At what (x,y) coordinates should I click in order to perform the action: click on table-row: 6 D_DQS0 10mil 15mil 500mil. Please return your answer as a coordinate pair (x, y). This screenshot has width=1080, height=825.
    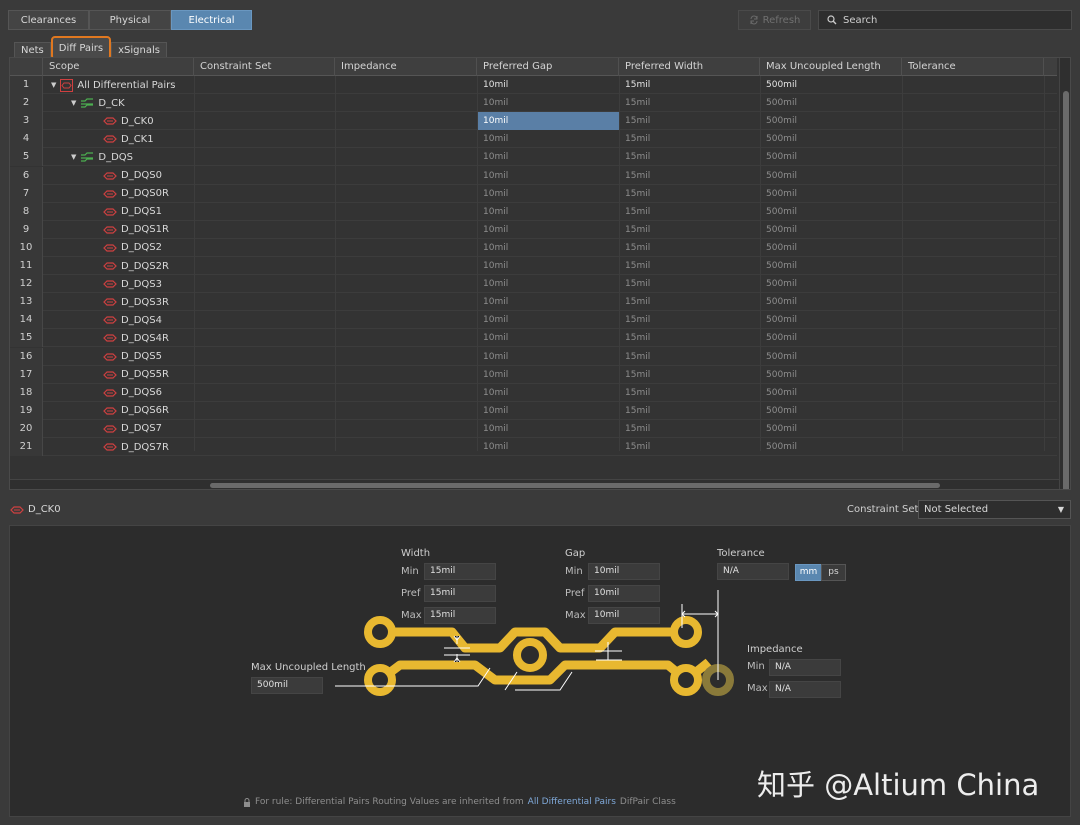
    Looking at the image, I should click on (533, 175).